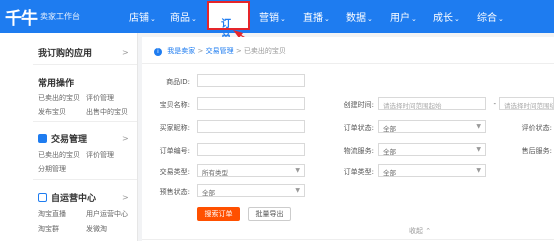 The height and width of the screenshot is (241, 554). I want to click on label-buyer-nick: 买家昵称:, so click(174, 128).